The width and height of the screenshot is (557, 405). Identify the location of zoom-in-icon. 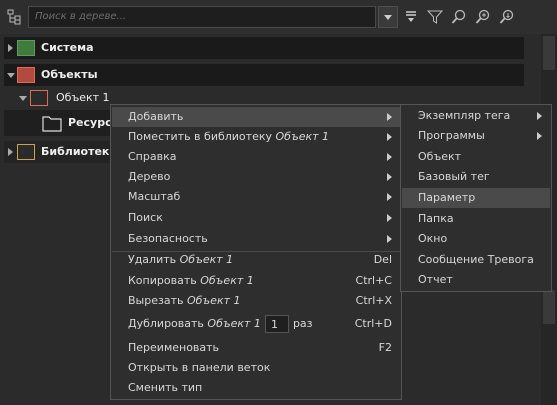
(483, 17).